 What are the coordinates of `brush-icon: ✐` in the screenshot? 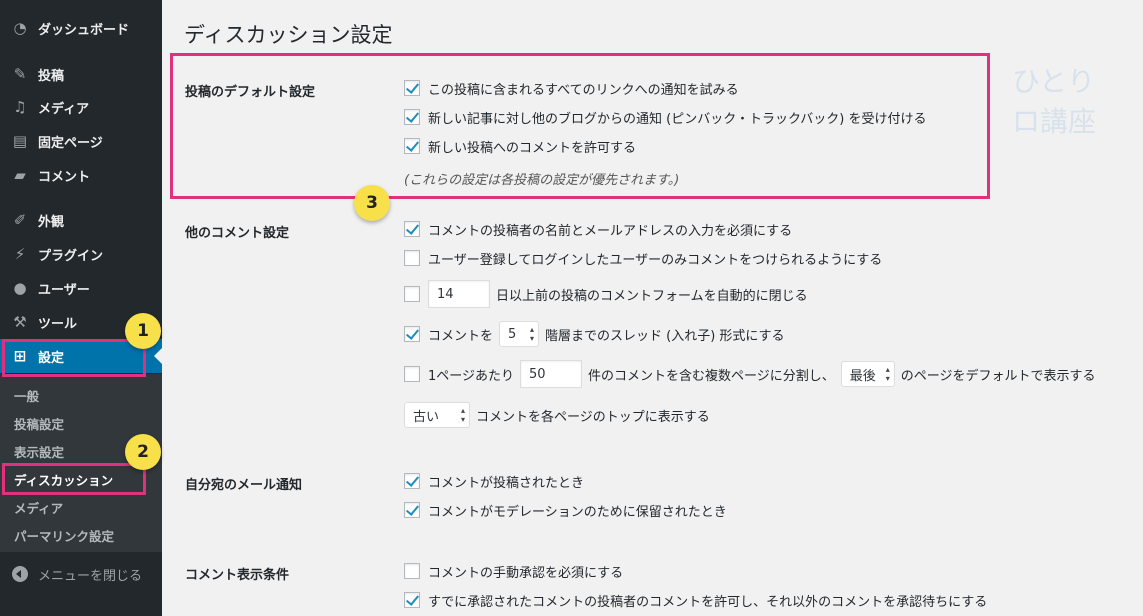 It's located at (20, 220).